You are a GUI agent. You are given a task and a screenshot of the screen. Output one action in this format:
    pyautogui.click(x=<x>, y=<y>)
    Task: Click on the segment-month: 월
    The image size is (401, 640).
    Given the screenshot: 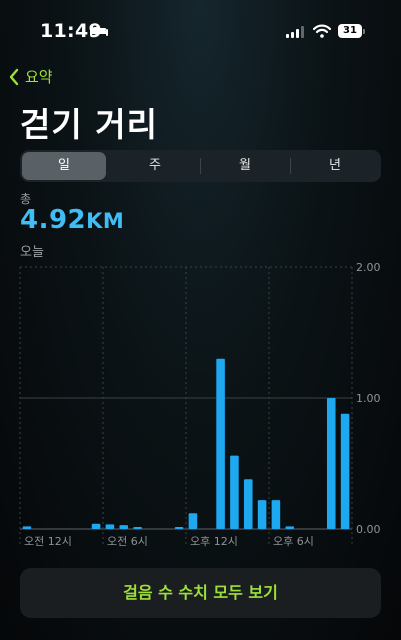 What is the action you would take?
    pyautogui.click(x=245, y=166)
    